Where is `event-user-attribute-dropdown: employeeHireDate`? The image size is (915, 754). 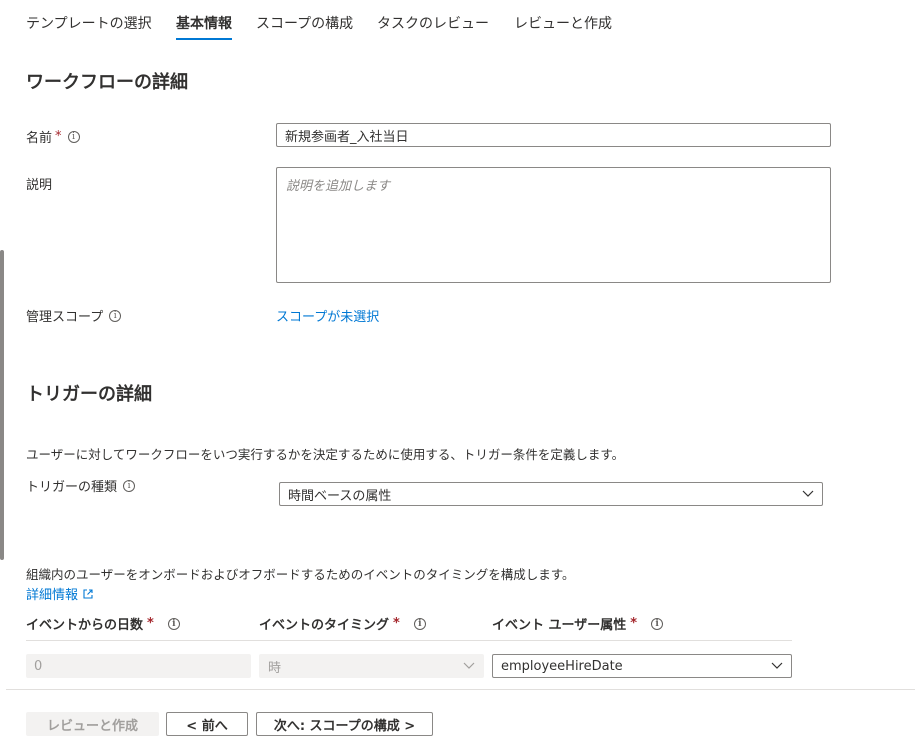 event-user-attribute-dropdown: employeeHireDate is located at coordinates (642, 666).